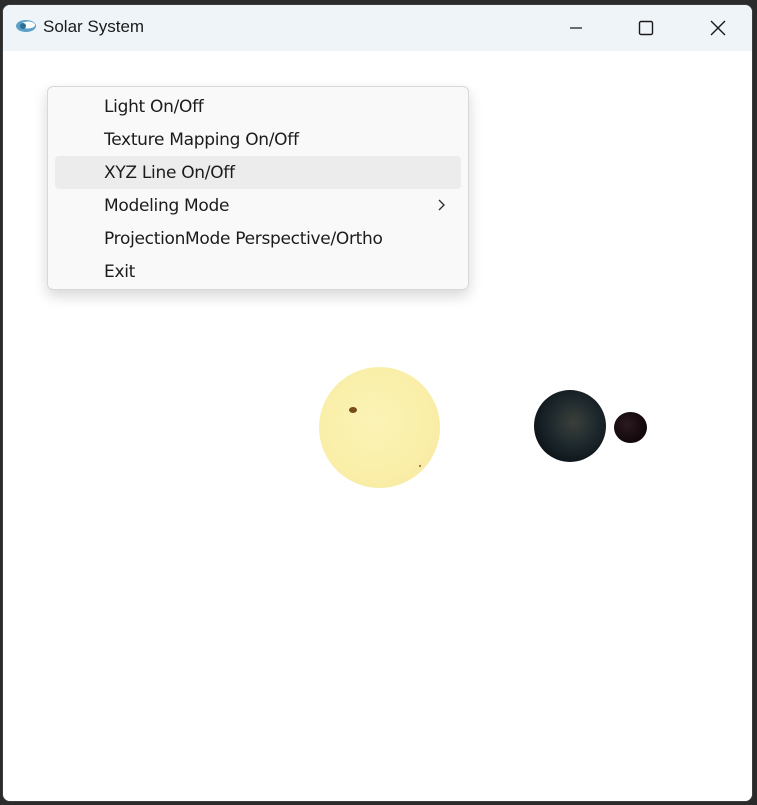 The width and height of the screenshot is (757, 805). What do you see at coordinates (26, 26) in the screenshot?
I see `app-icon` at bounding box center [26, 26].